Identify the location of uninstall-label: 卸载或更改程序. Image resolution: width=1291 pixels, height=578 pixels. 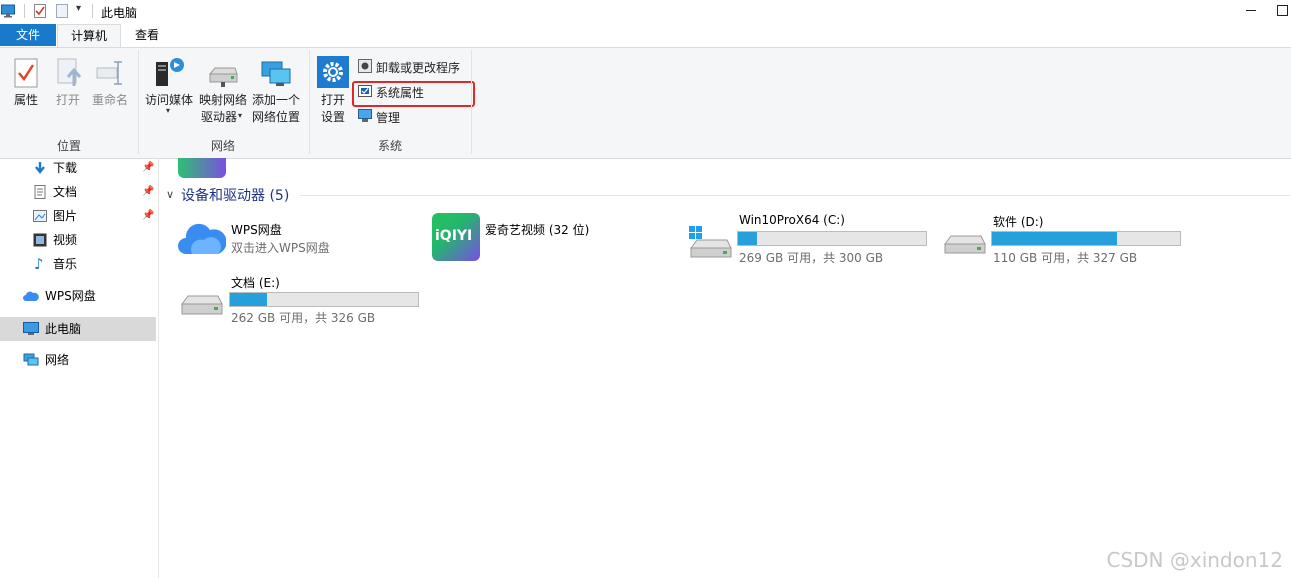
(418, 68).